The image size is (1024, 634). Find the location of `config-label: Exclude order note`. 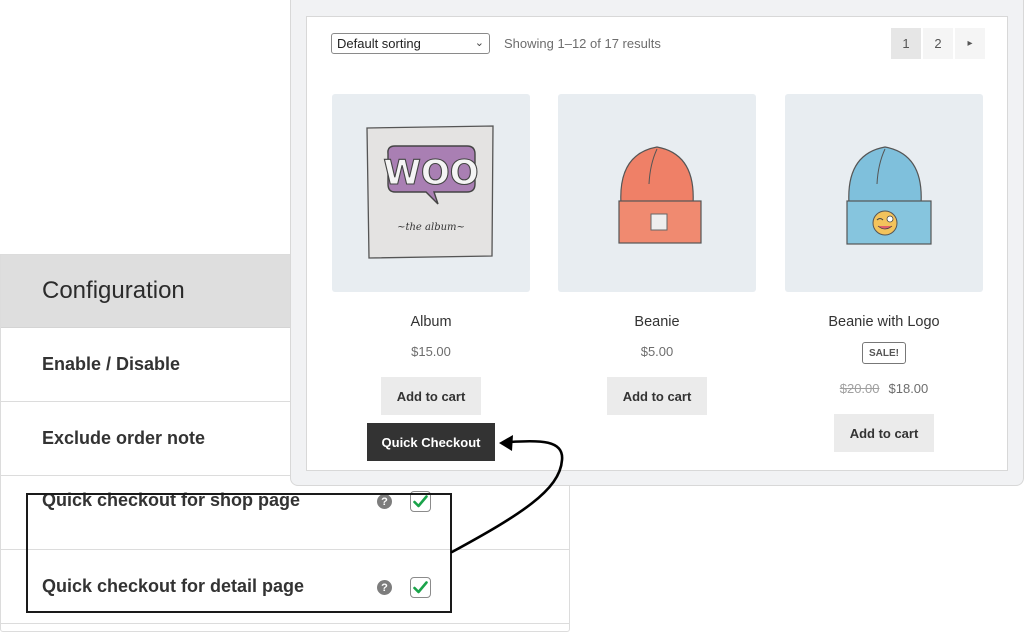

config-label: Exclude order note is located at coordinates (124, 438).